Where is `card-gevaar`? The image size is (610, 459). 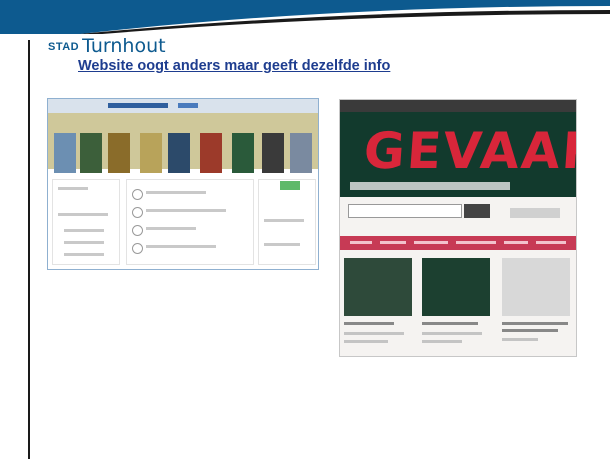
card-gevaar is located at coordinates (456, 287).